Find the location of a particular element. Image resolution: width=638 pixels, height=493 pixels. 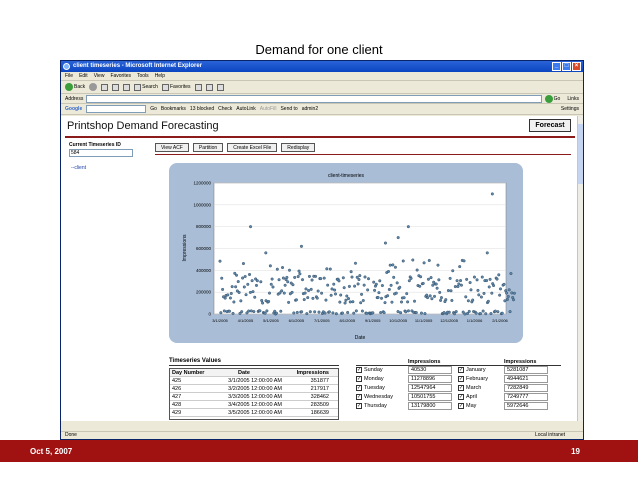

settings-button: Settings is located at coordinates (572, 109).